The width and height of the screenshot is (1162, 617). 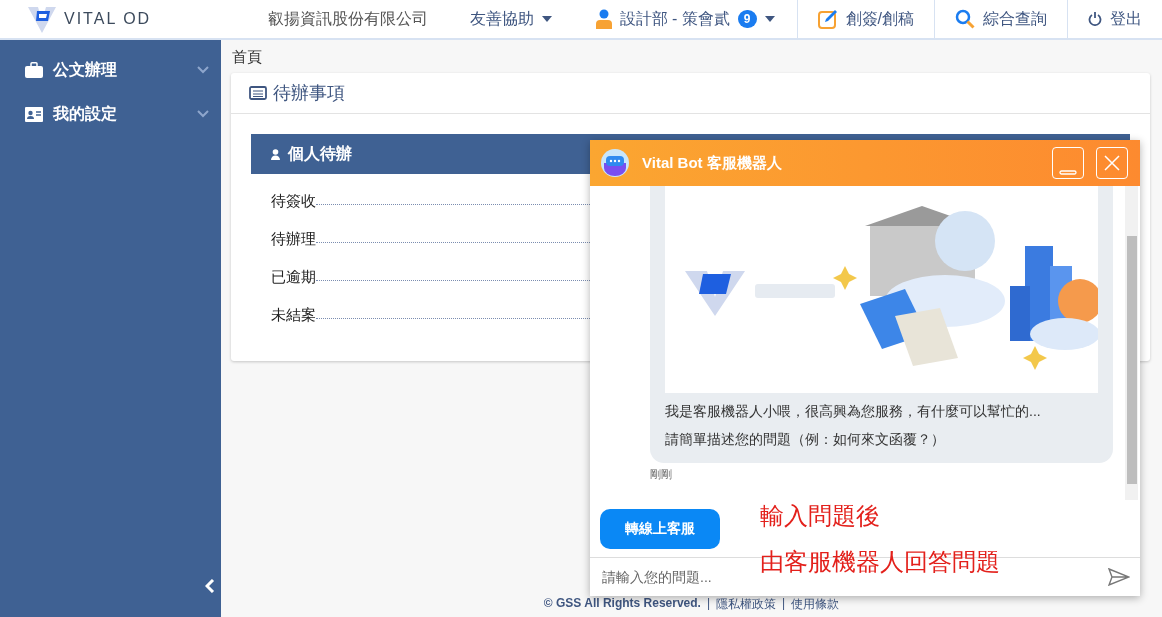 What do you see at coordinates (110, 70) in the screenshot?
I see `sidebar-item: 公文辦理` at bounding box center [110, 70].